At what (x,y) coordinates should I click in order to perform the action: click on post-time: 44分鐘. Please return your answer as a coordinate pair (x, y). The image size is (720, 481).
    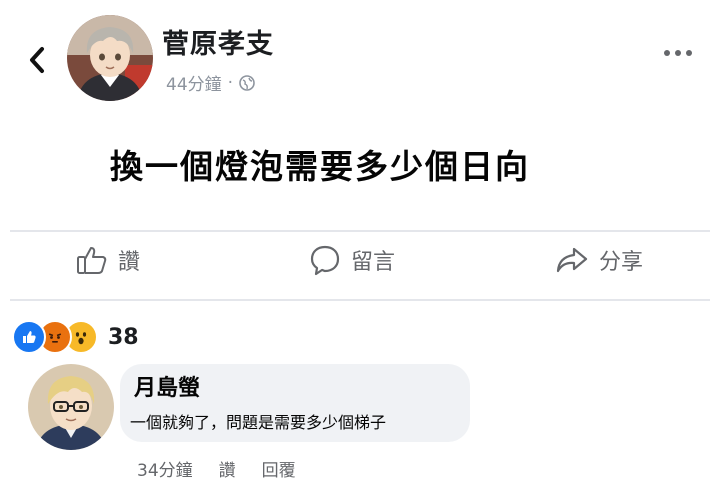
    Looking at the image, I should click on (194, 82).